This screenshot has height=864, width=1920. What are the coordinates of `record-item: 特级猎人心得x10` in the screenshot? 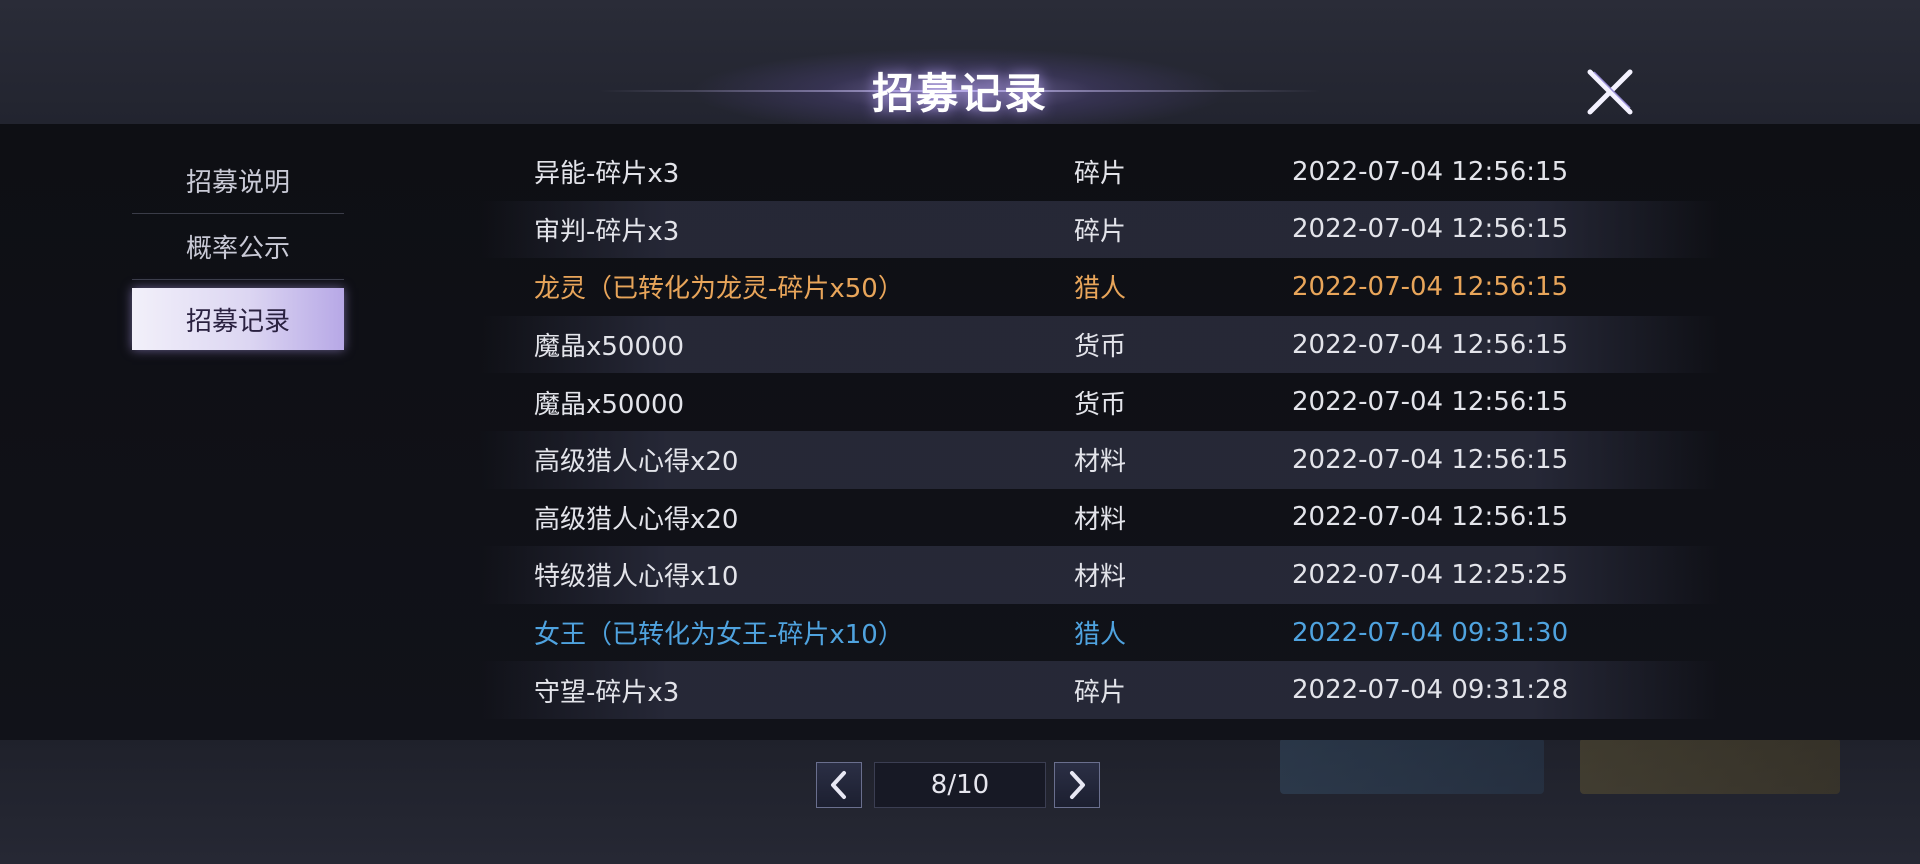 It's located at (636, 577).